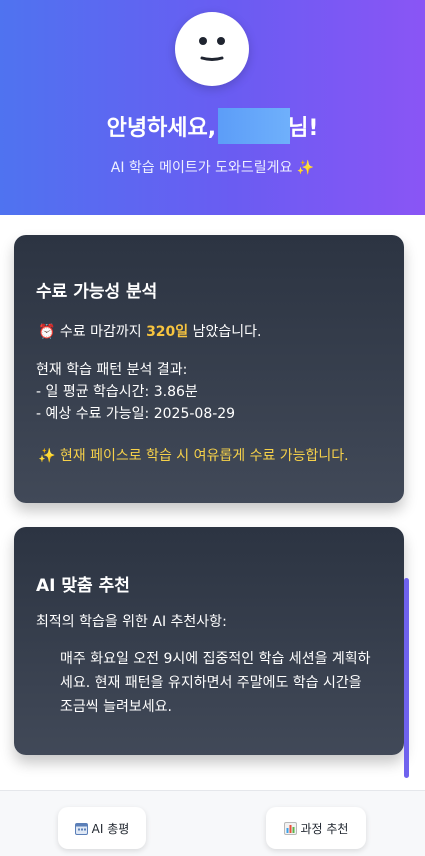 The image size is (425, 856). Describe the element at coordinates (193, 456) in the screenshot. I see `completion-notice: ✨ 현재 페이스로 학습 시 여유롭게 수료 가능합니다.` at that location.